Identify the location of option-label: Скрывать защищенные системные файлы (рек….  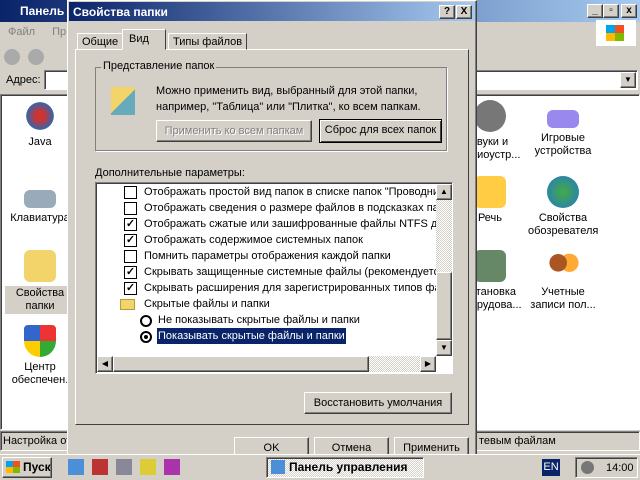
(296, 272).